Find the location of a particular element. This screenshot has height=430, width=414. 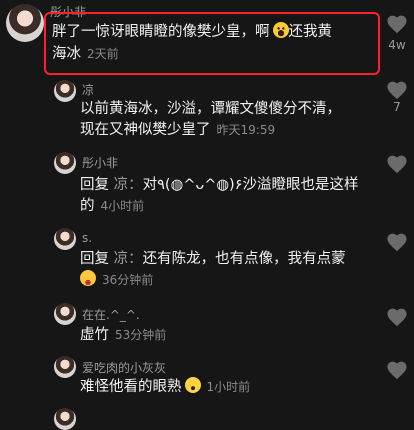

commenter-name: 在在.^_^. is located at coordinates (111, 314).